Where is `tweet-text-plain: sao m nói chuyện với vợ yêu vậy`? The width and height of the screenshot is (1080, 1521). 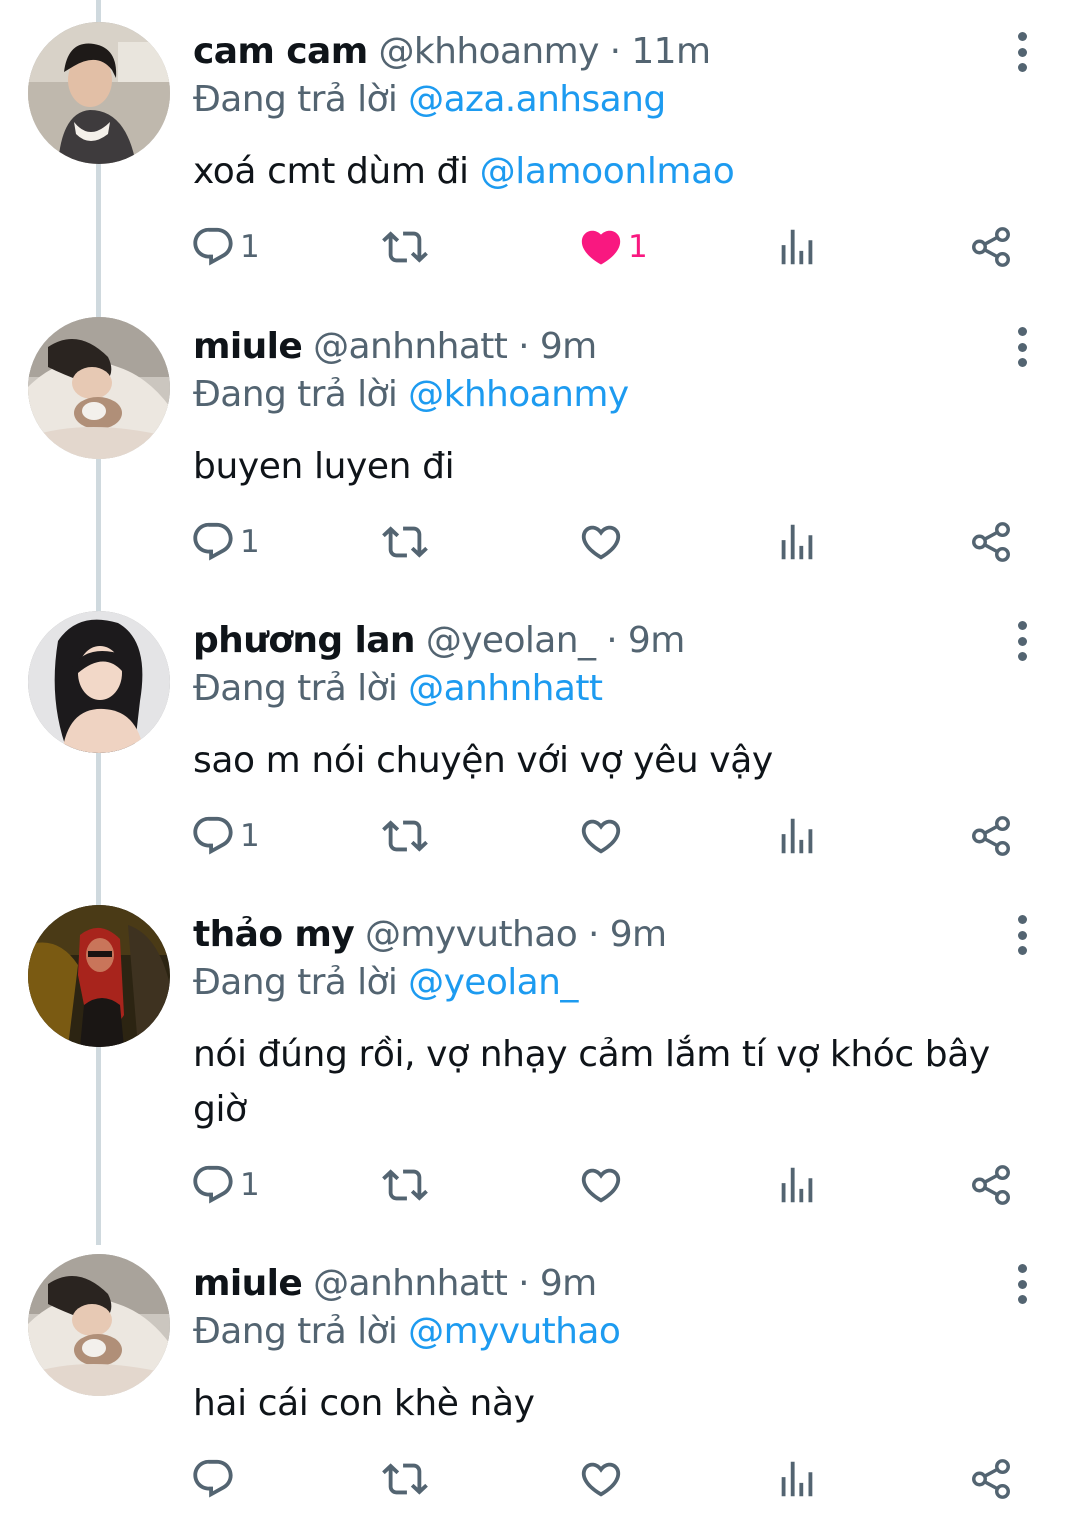
tweet-text-plain: sao m nói chuyện với vợ yêu vậy is located at coordinates (483, 760).